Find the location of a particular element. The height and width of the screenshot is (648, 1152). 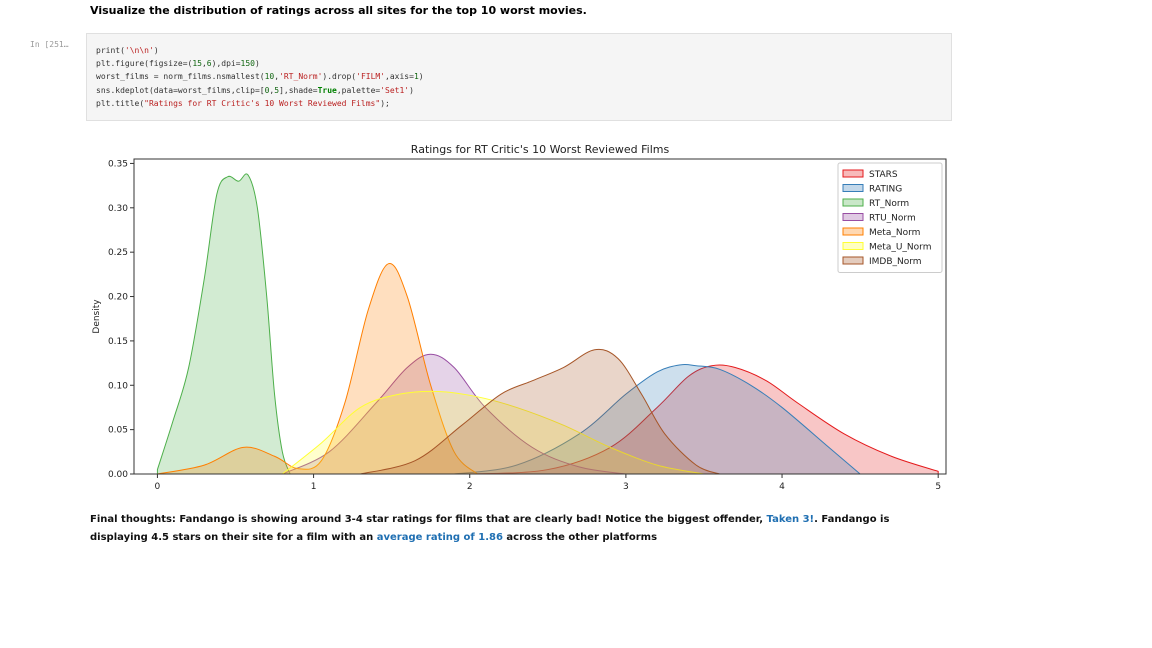

code-token: ); is located at coordinates (385, 103).